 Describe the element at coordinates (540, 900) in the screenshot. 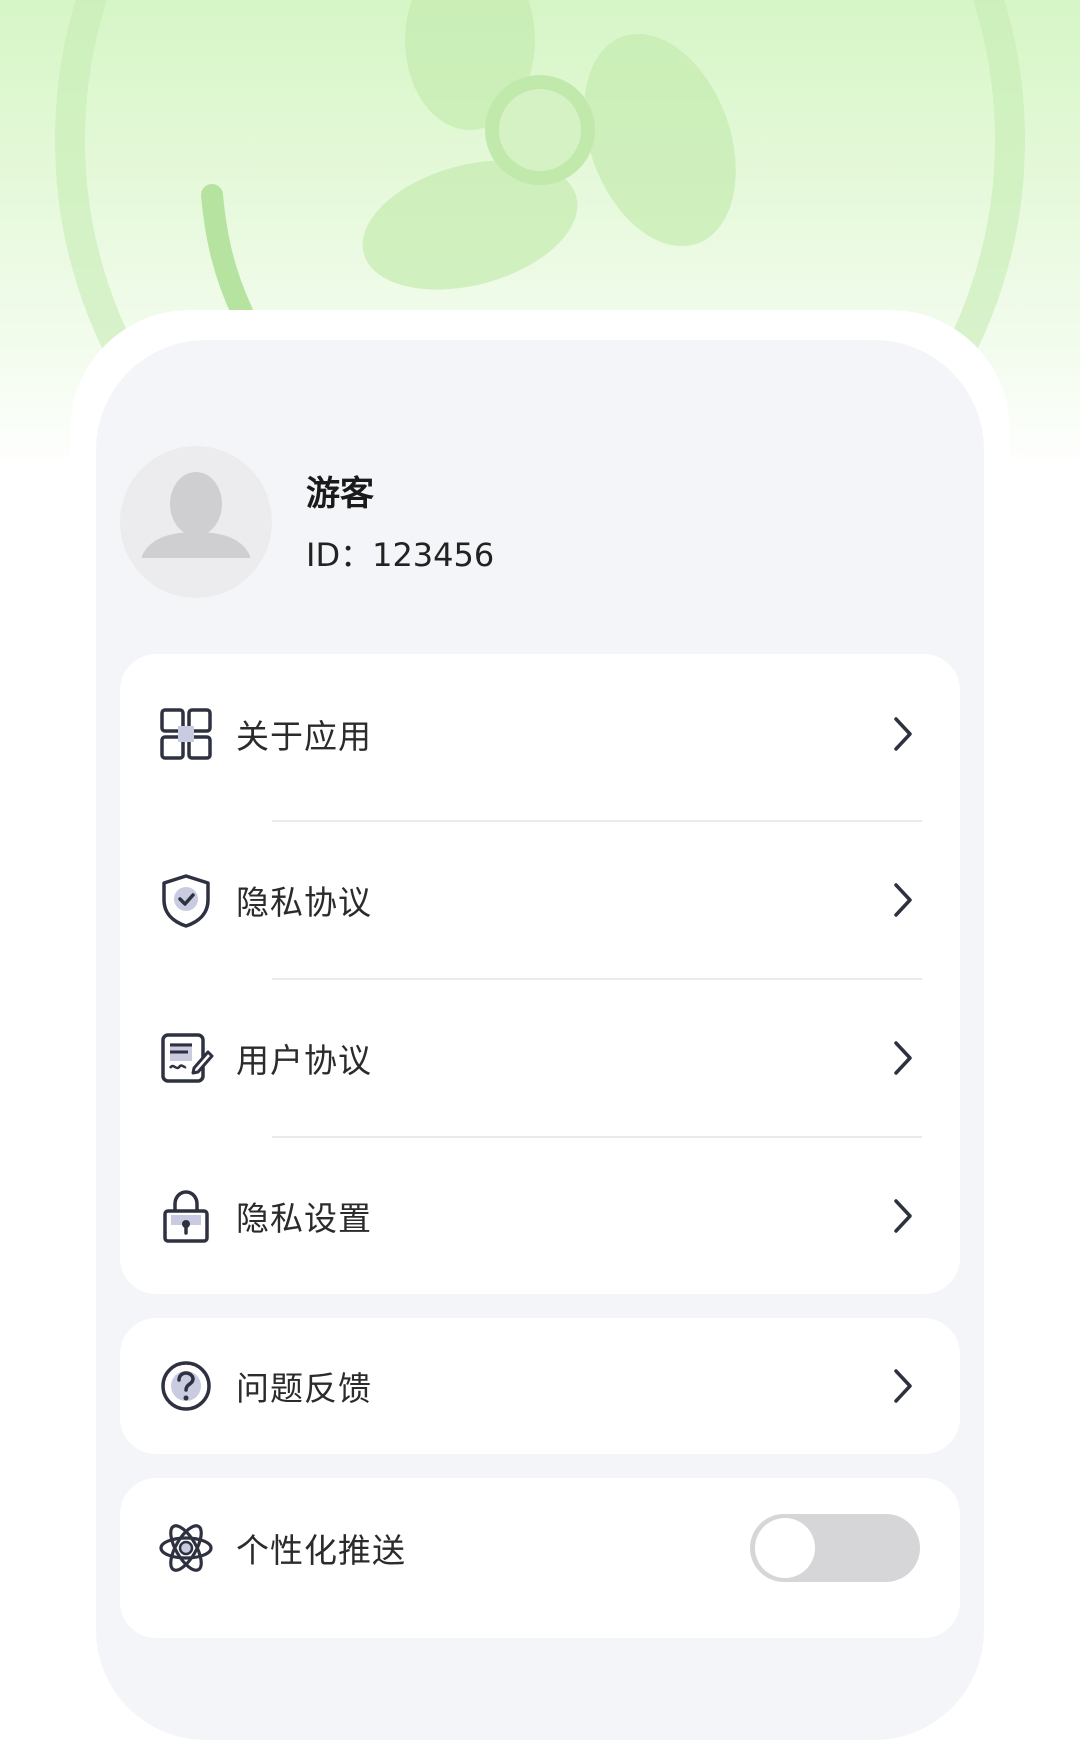

I see `menu-item-privacy-agreement: 隐私协议` at that location.